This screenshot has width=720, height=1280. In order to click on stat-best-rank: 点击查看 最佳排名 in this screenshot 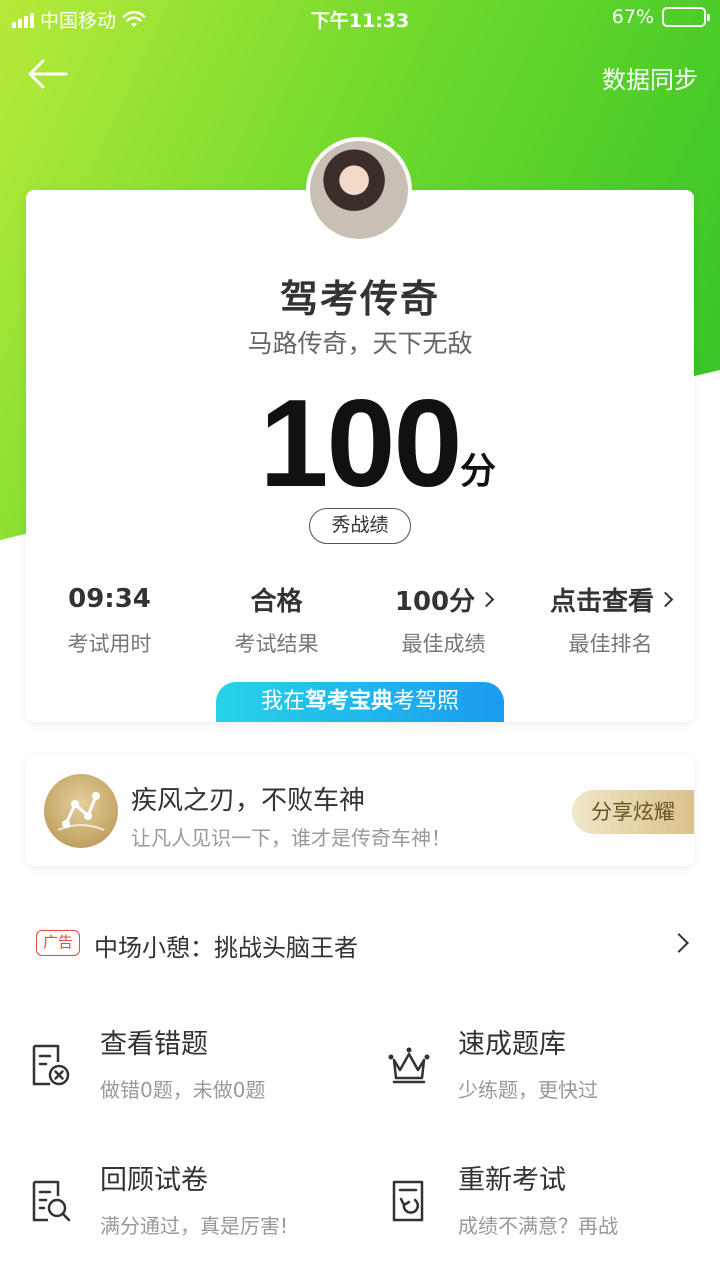, I will do `click(610, 620)`.